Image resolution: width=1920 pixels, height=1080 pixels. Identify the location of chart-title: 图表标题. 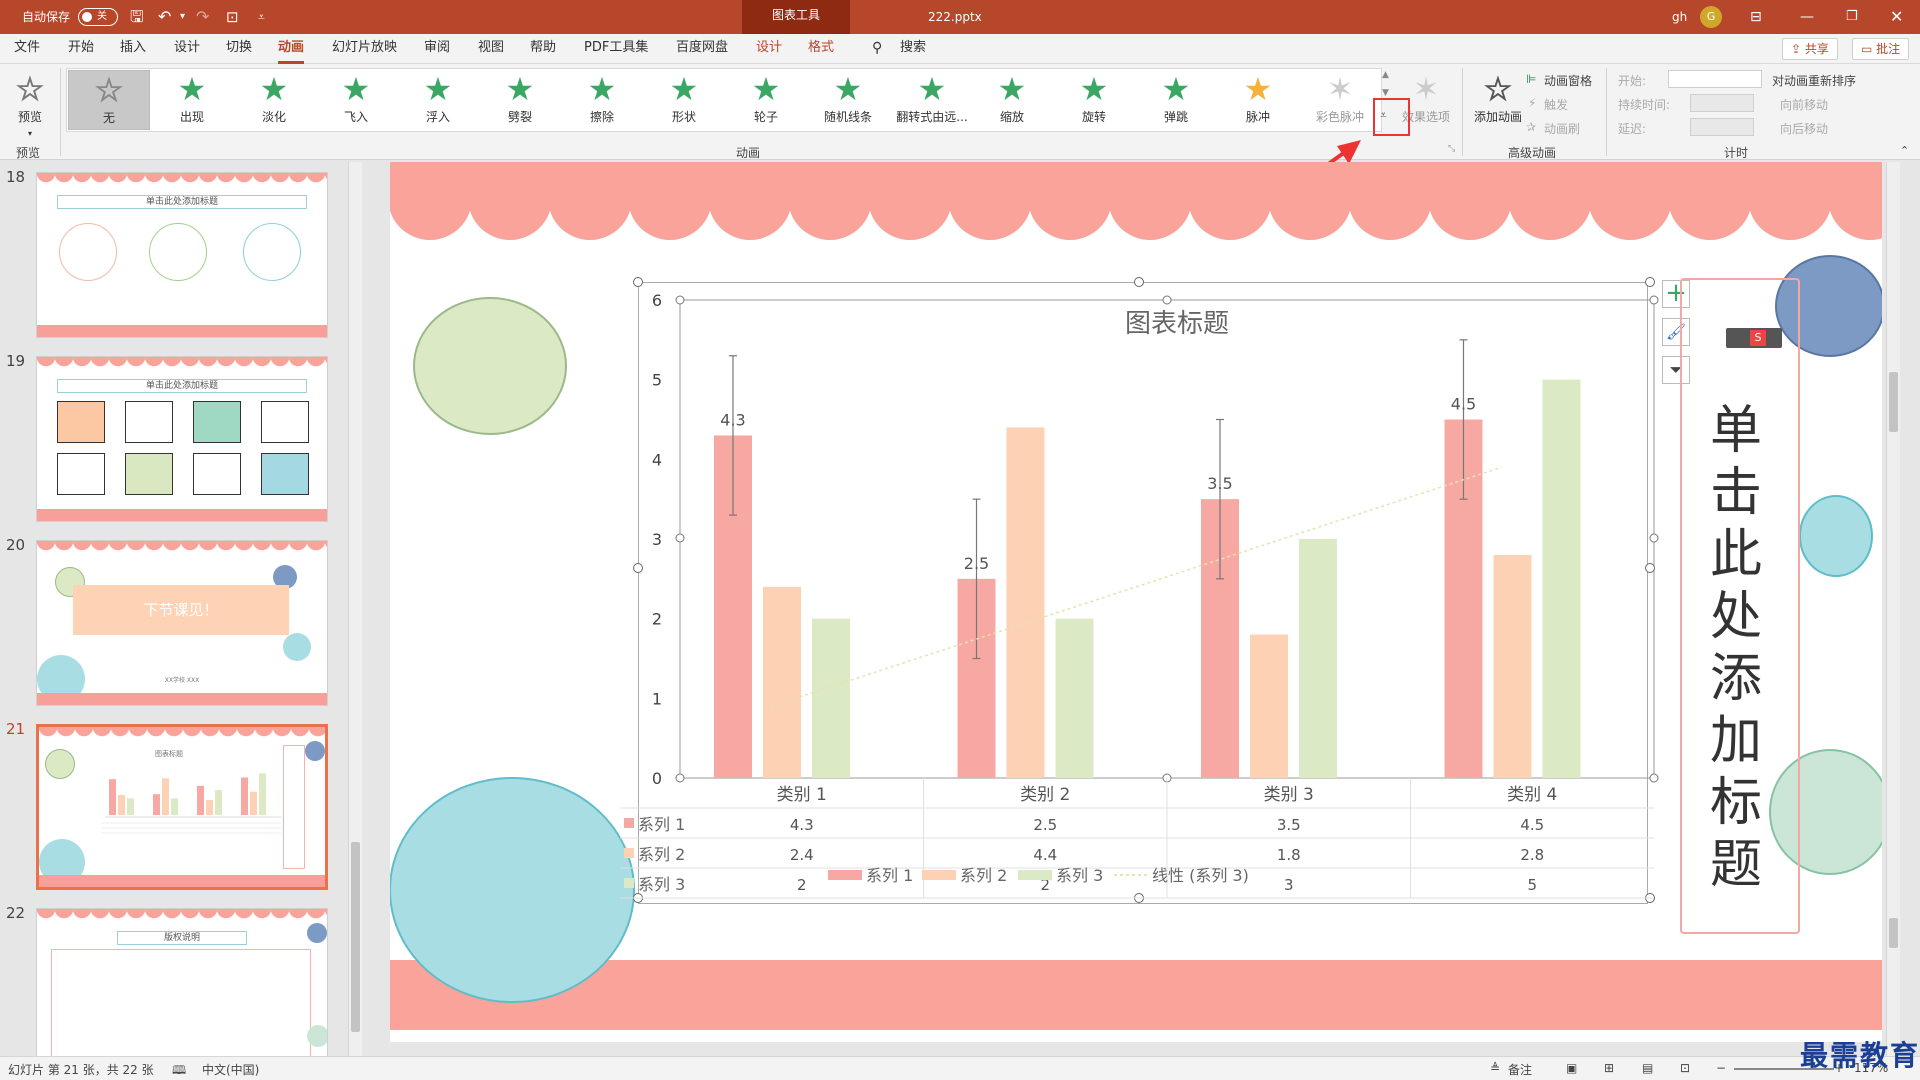
(1177, 324).